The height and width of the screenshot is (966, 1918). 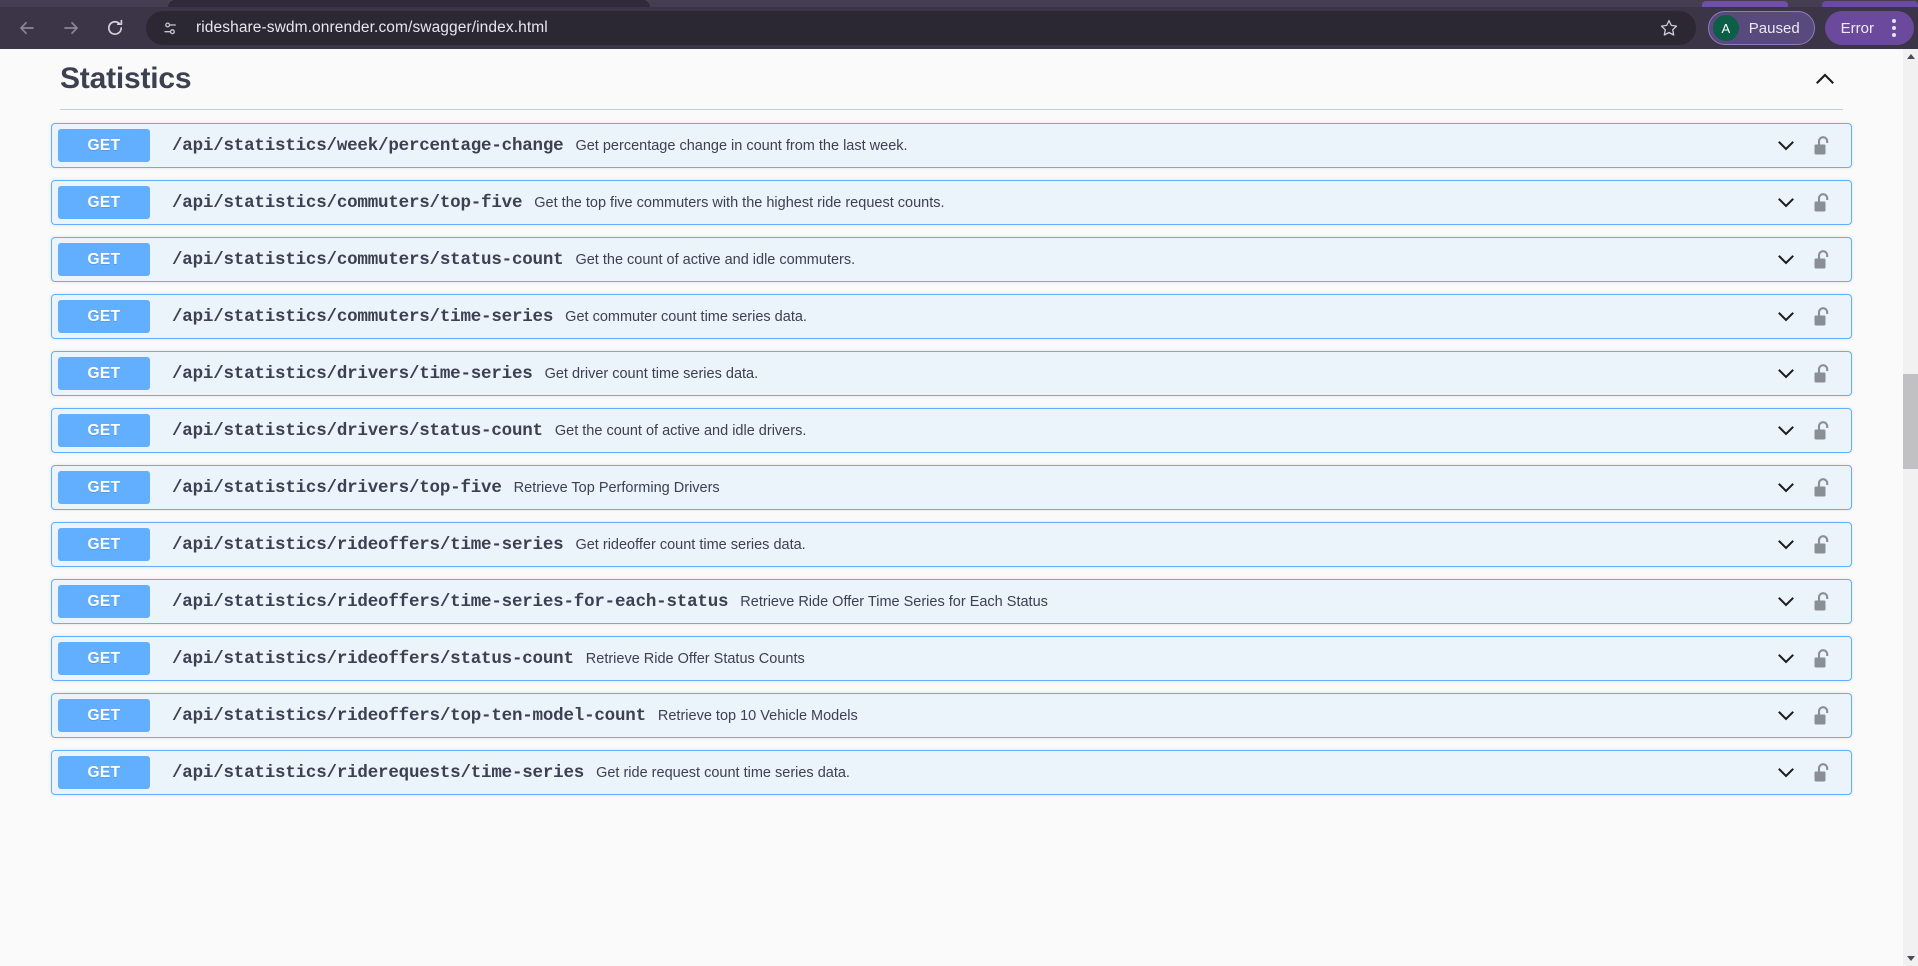 I want to click on error-label: Error, so click(x=1857, y=28).